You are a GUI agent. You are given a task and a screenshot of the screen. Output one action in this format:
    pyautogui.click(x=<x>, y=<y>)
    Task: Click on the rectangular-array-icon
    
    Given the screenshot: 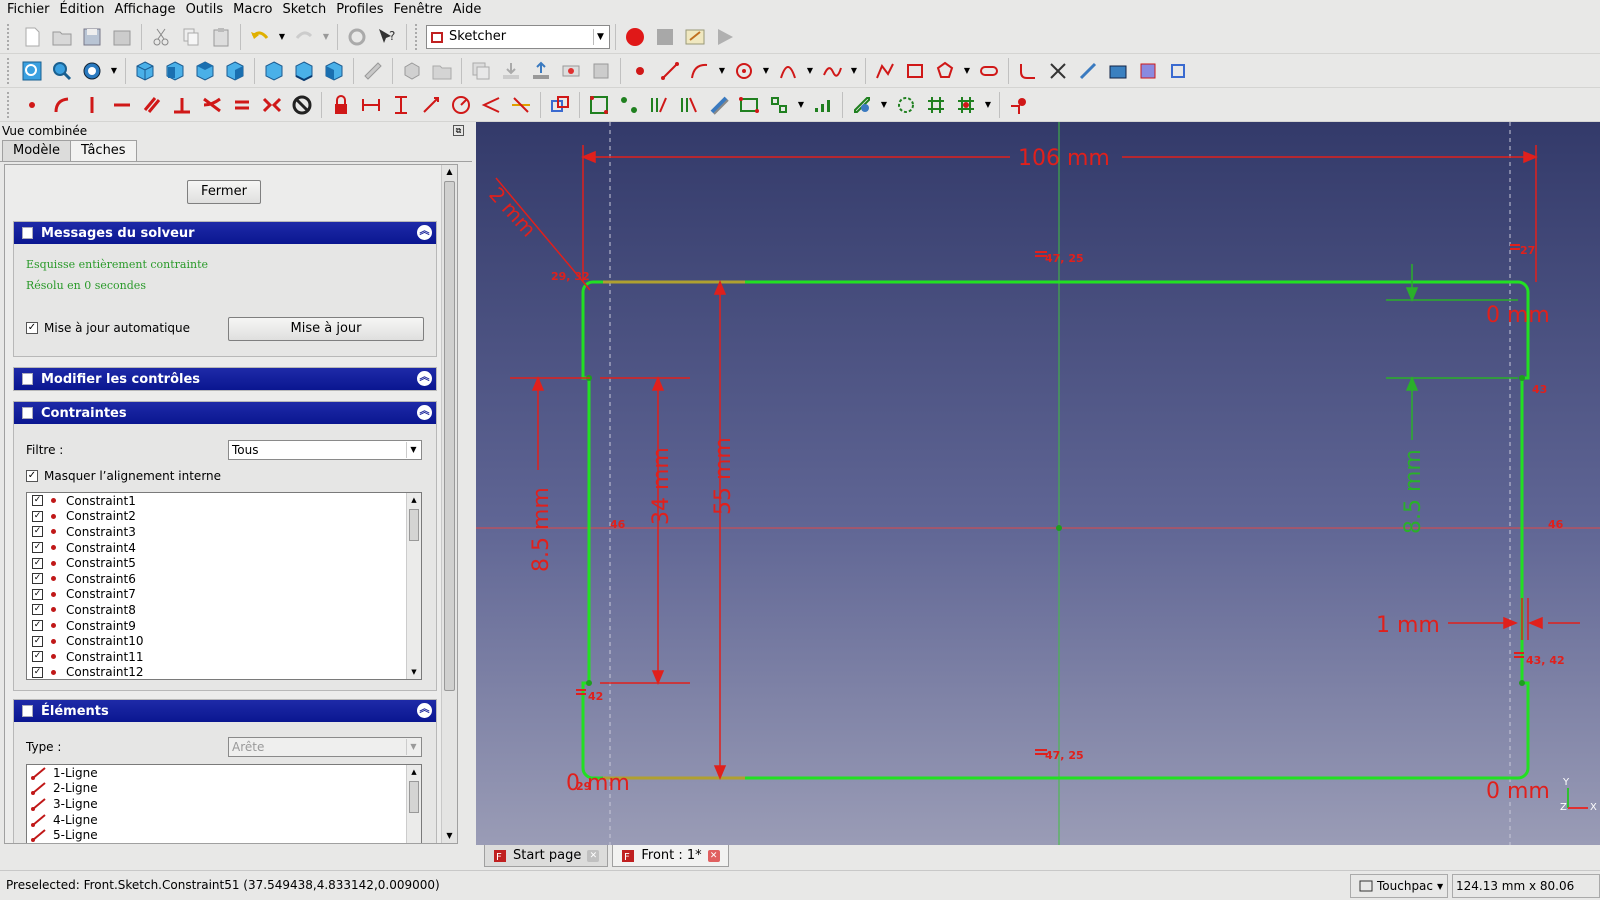 What is the action you would take?
    pyautogui.click(x=823, y=105)
    